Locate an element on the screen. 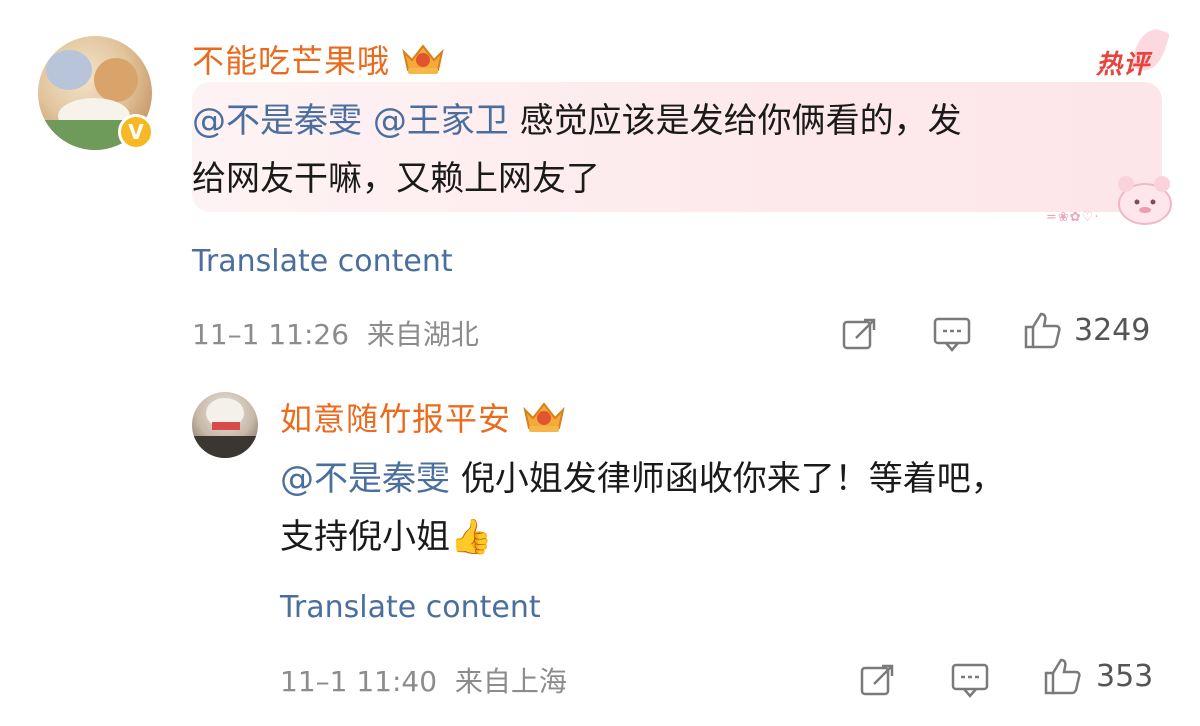 This screenshot has width=1200, height=726. comment-location: 来自湖北 is located at coordinates (422, 334).